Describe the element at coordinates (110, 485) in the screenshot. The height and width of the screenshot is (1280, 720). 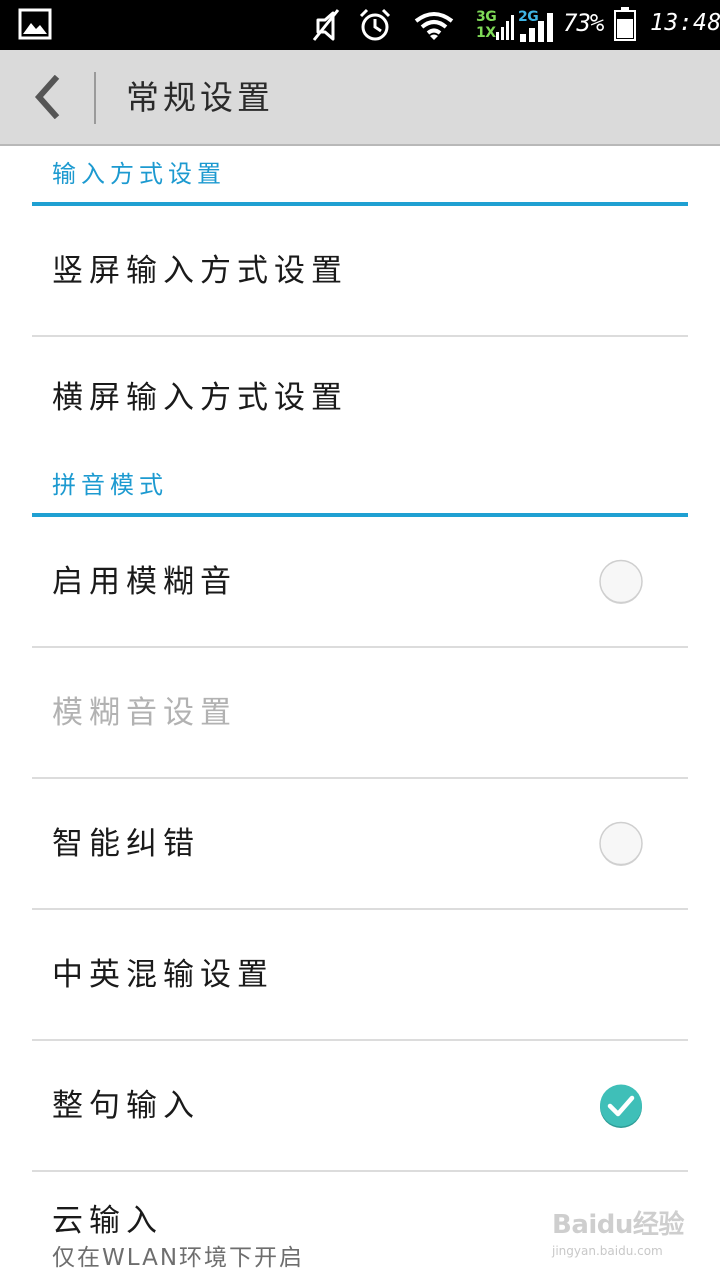
I see `section-header-label: 拼音模式` at that location.